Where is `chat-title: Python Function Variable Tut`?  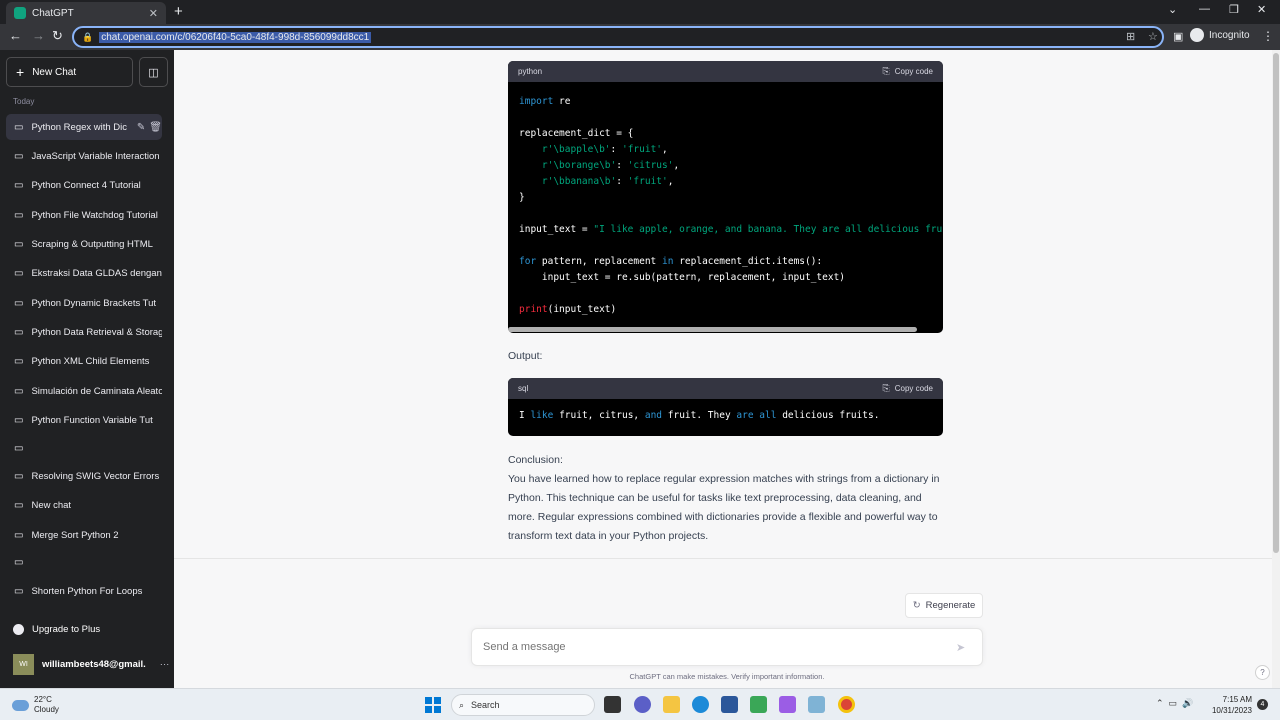 chat-title: Python Function Variable Tut is located at coordinates (92, 420).